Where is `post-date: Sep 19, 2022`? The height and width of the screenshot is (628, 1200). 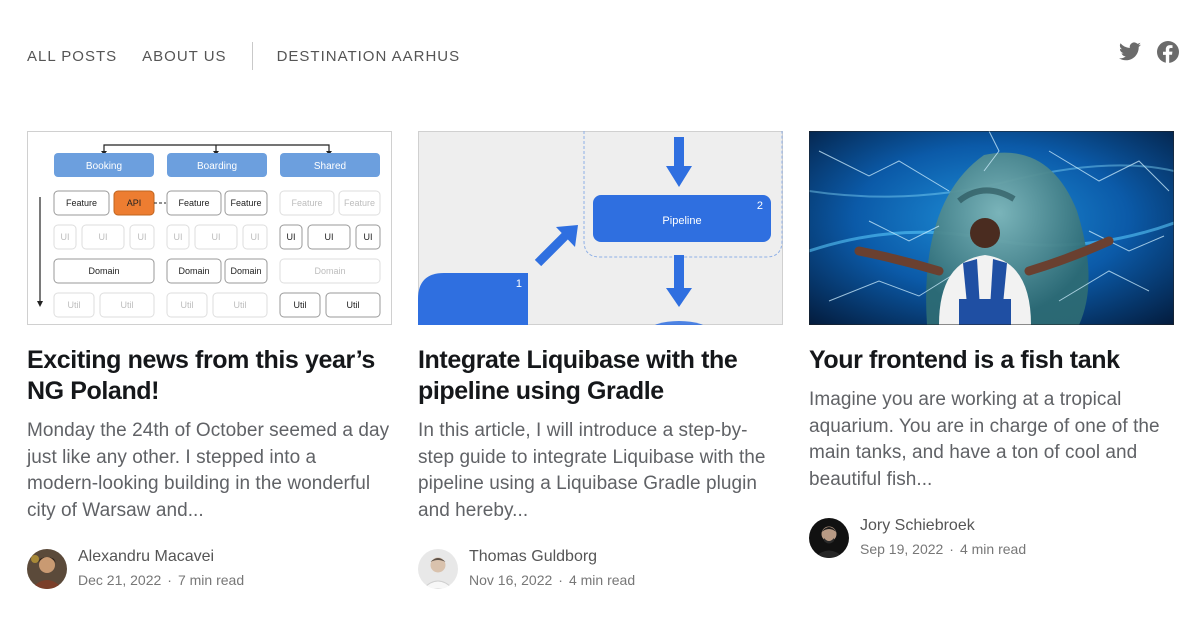 post-date: Sep 19, 2022 is located at coordinates (902, 549).